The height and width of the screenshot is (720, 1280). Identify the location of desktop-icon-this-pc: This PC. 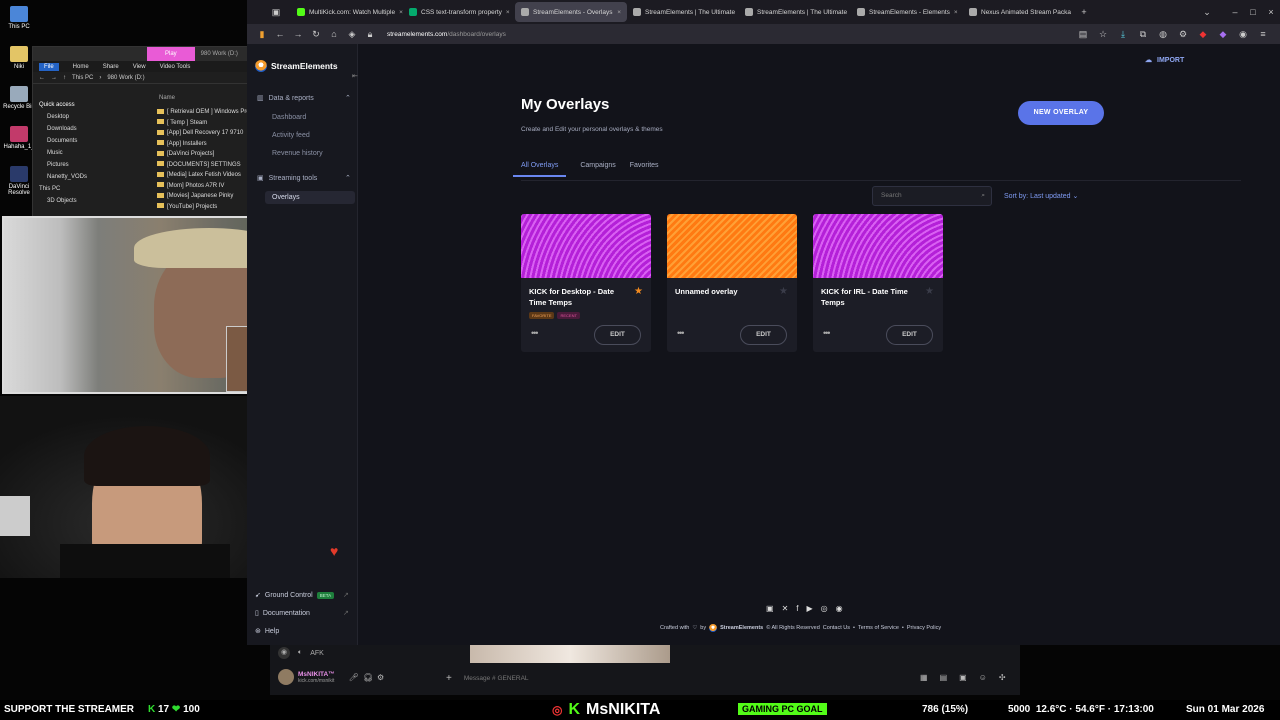
(19, 18).